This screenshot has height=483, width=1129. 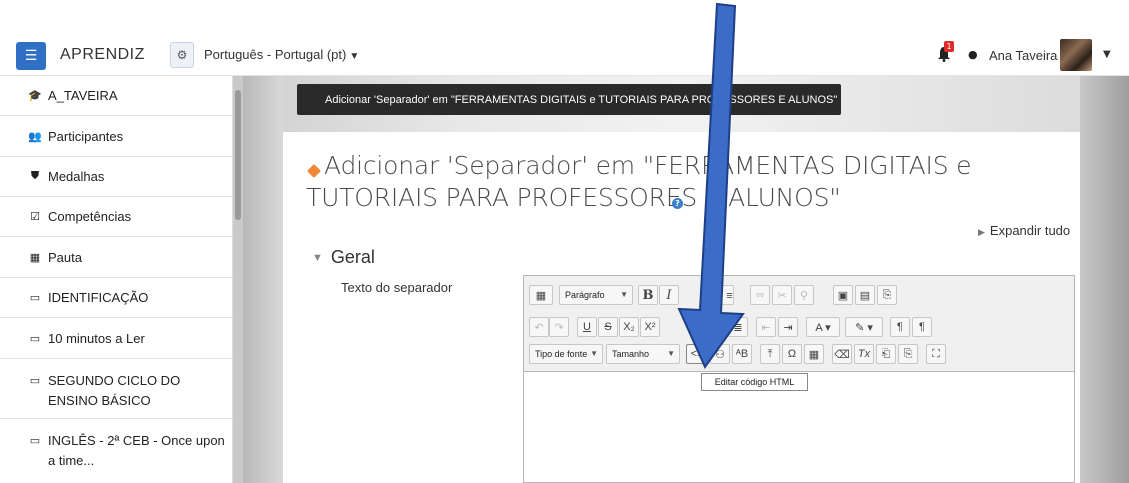 I want to click on sidebar-scroll-thumb, so click(x=238, y=155).